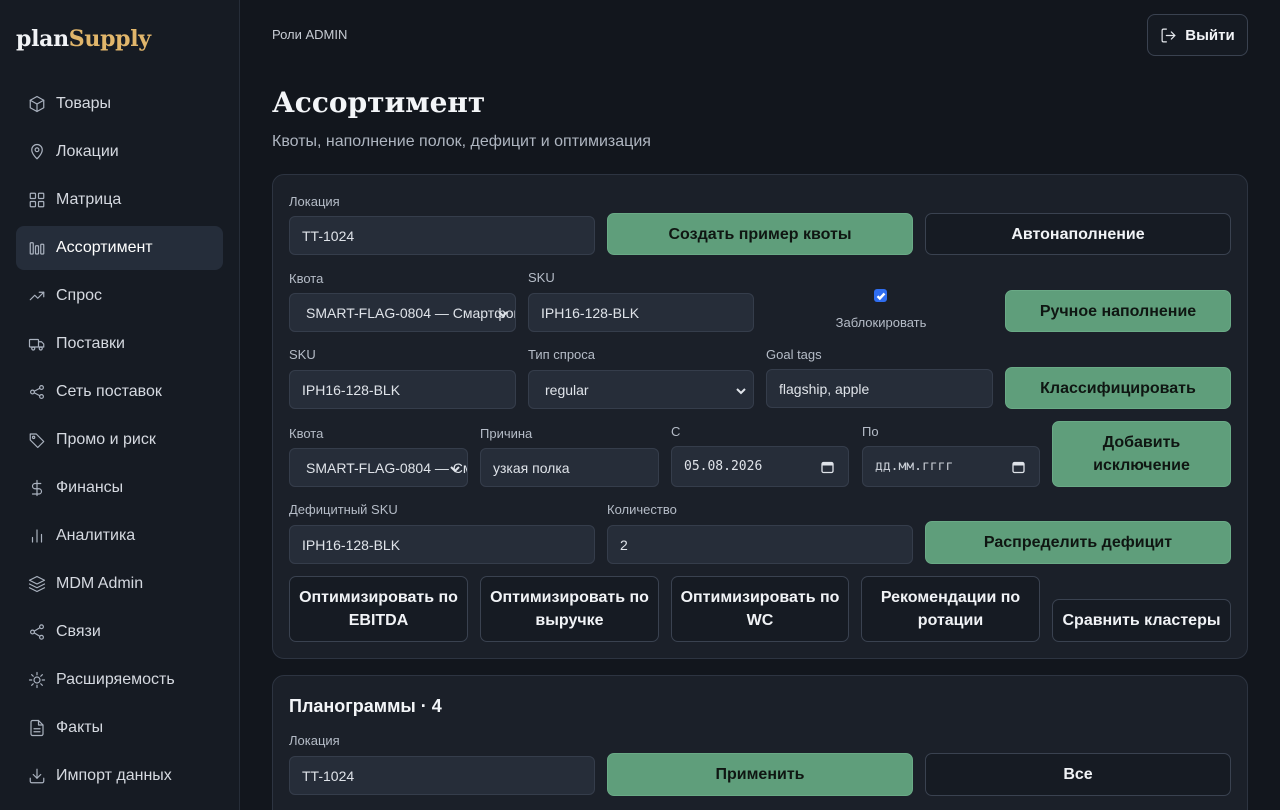  Describe the element at coordinates (641, 389) in the screenshot. I see `demand-type-select: regular` at that location.